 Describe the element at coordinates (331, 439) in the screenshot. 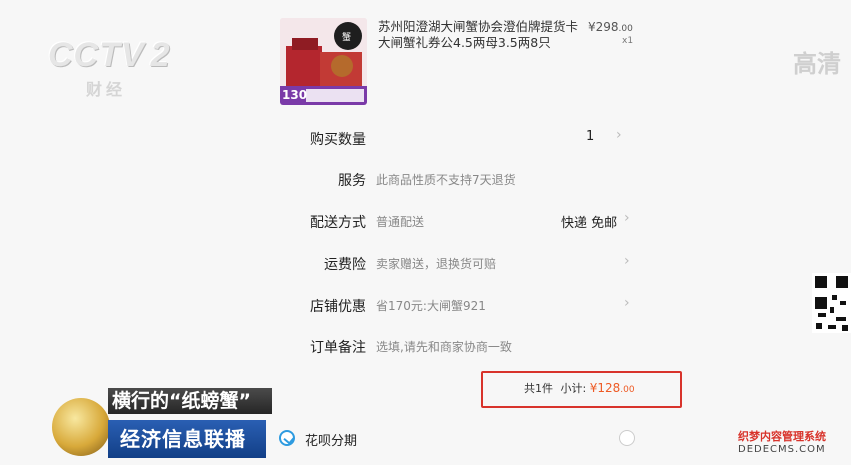

I see `huabei-label: 花呗分期` at that location.